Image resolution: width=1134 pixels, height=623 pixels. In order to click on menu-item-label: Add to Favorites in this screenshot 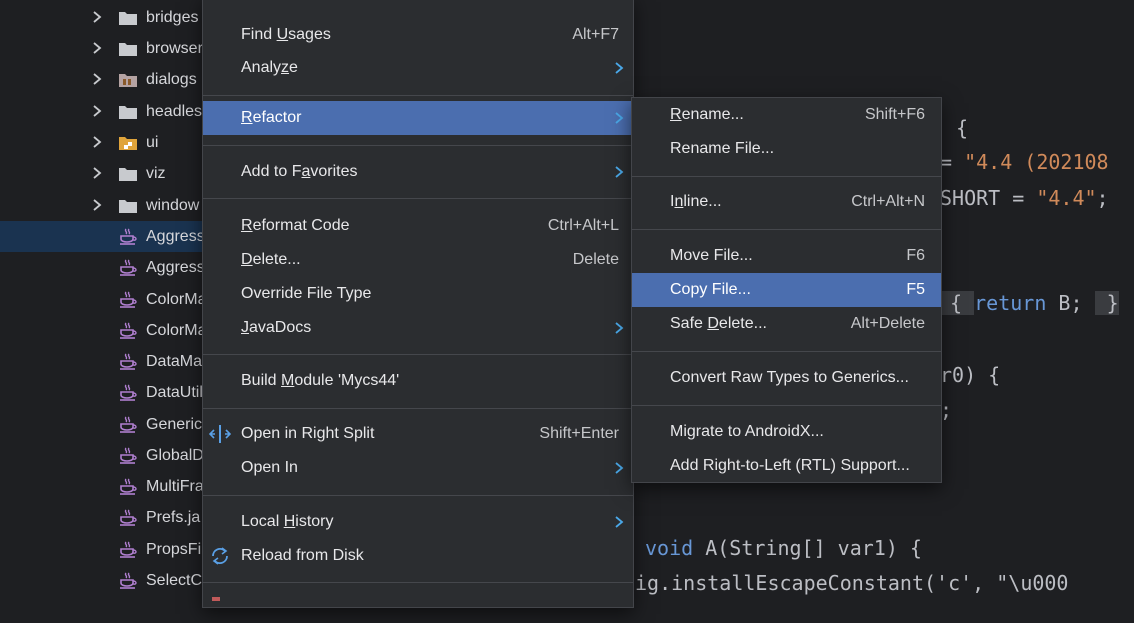, I will do `click(299, 172)`.